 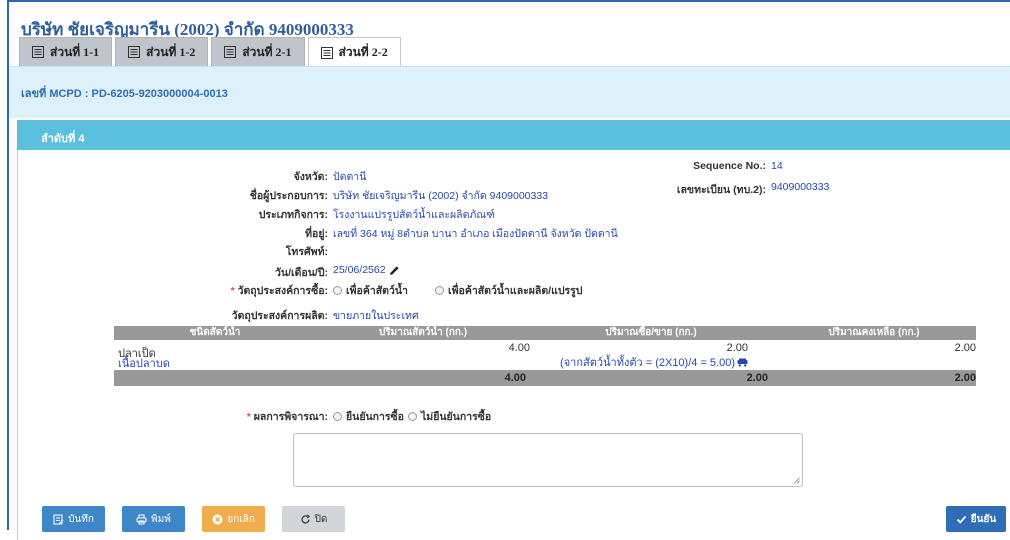 I want to click on production-purpose-value: ขายภายในประเทศ, so click(x=376, y=316).